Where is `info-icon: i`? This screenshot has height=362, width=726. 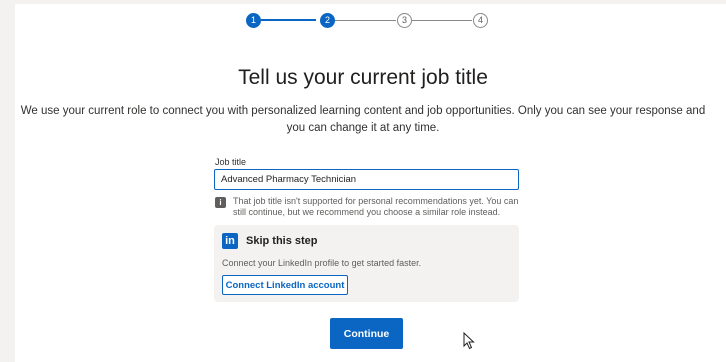 info-icon: i is located at coordinates (220, 202).